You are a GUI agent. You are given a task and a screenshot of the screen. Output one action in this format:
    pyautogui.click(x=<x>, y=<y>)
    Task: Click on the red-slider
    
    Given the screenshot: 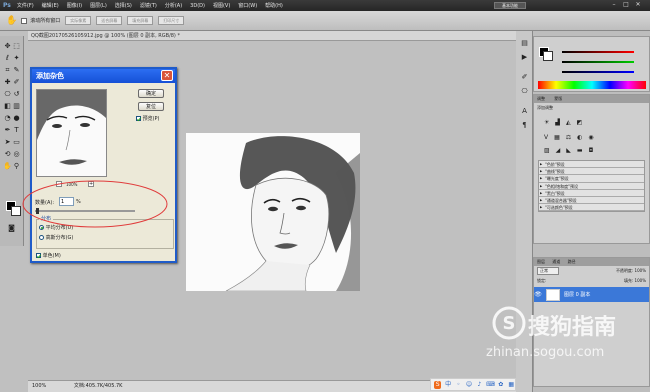 What is the action you would take?
    pyautogui.click(x=598, y=52)
    